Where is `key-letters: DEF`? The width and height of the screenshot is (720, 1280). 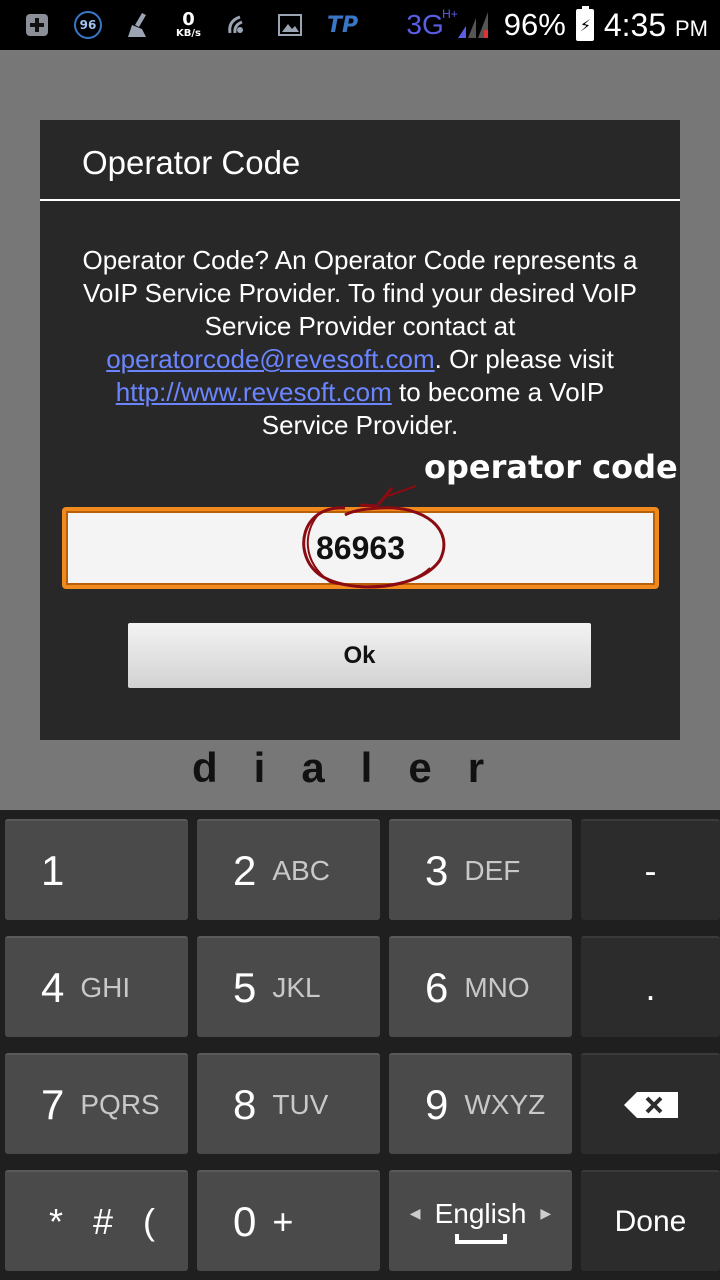
key-letters: DEF is located at coordinates (492, 870).